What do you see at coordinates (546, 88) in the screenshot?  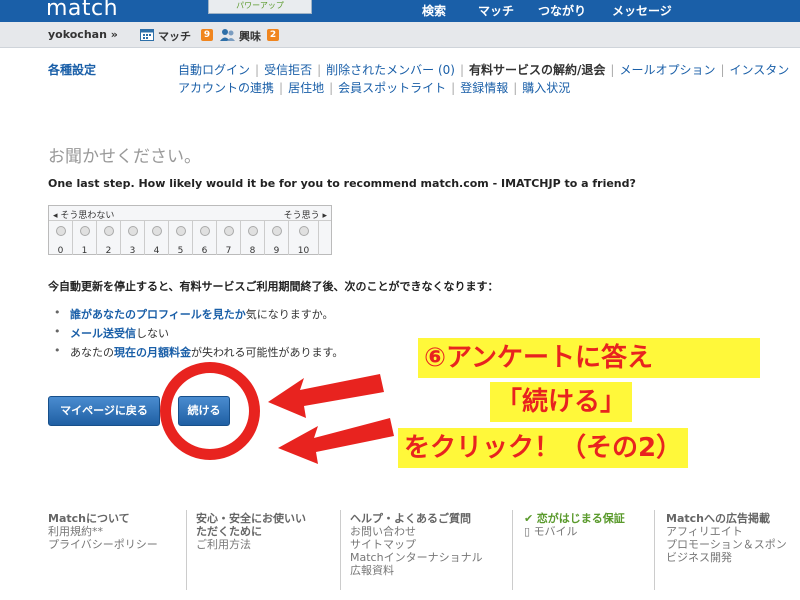 I see `link-purchase-status: 購入状況` at bounding box center [546, 88].